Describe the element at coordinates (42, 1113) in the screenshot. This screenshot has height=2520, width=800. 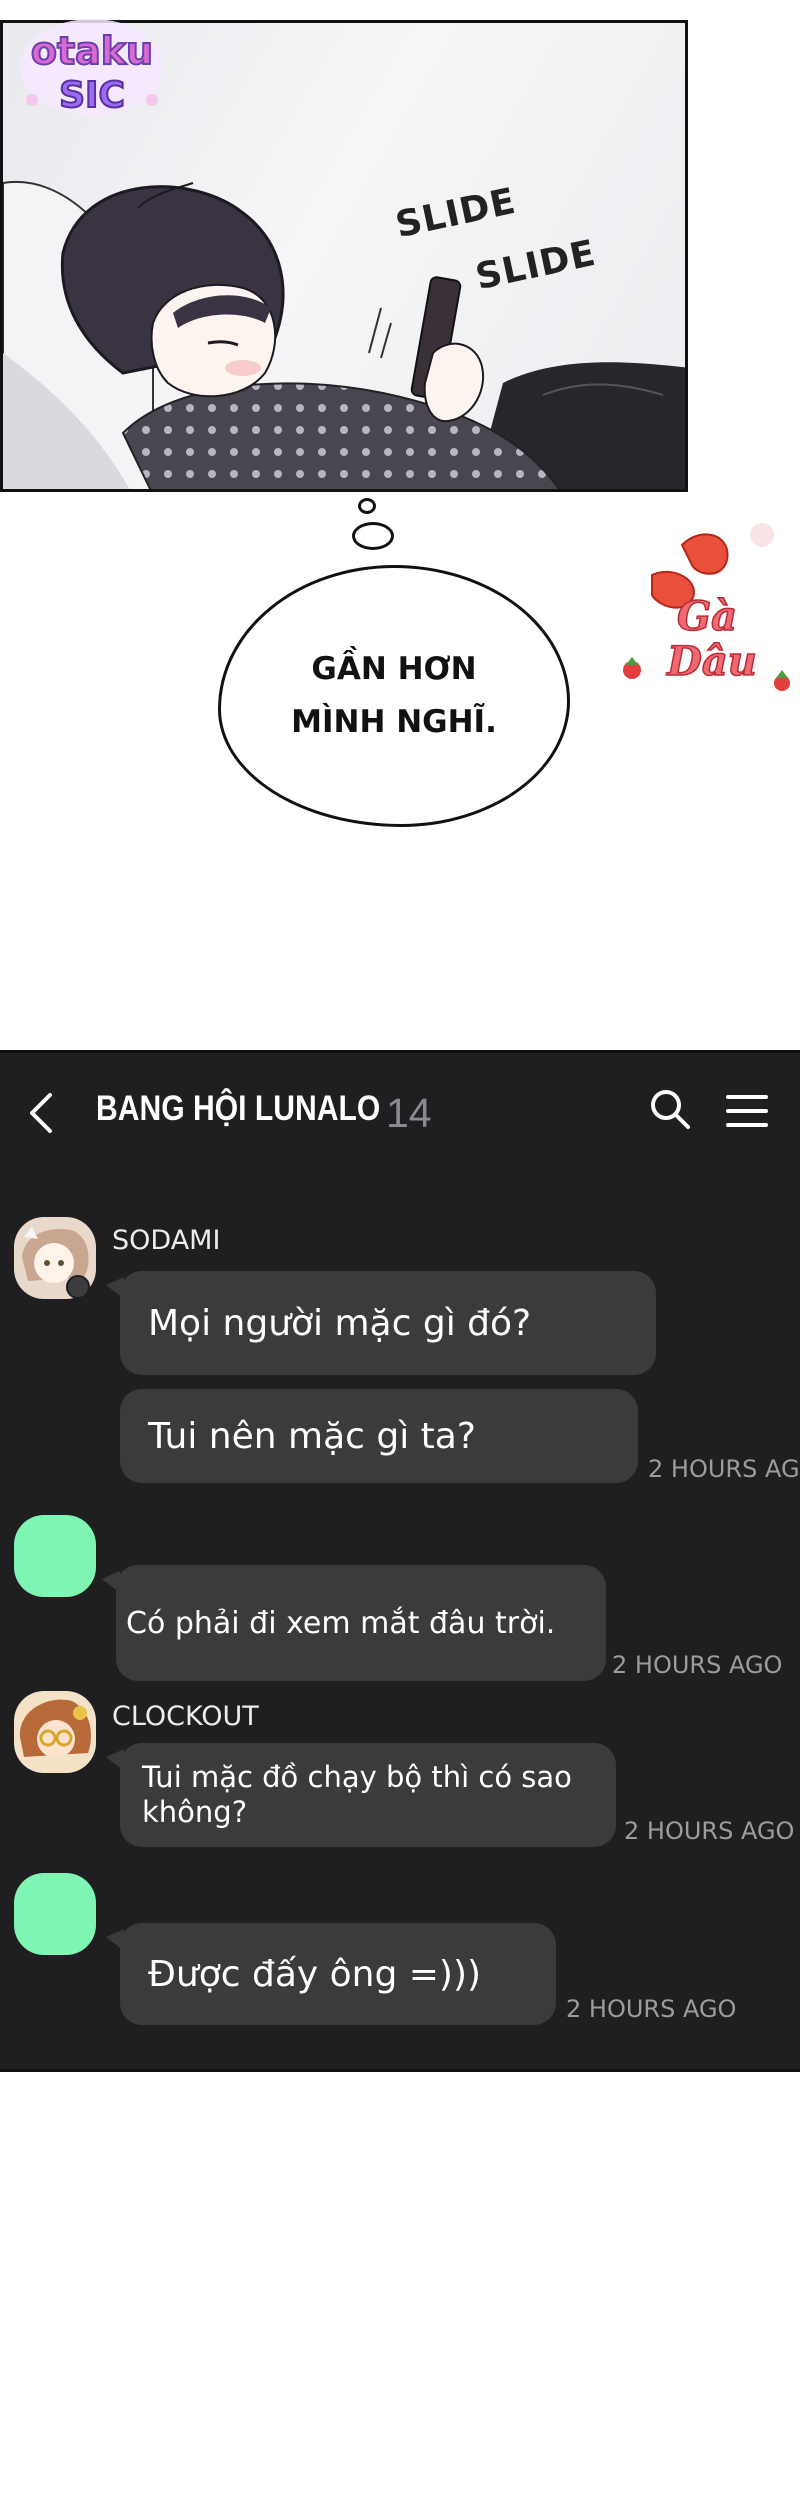
I see `back-arrow-icon` at that location.